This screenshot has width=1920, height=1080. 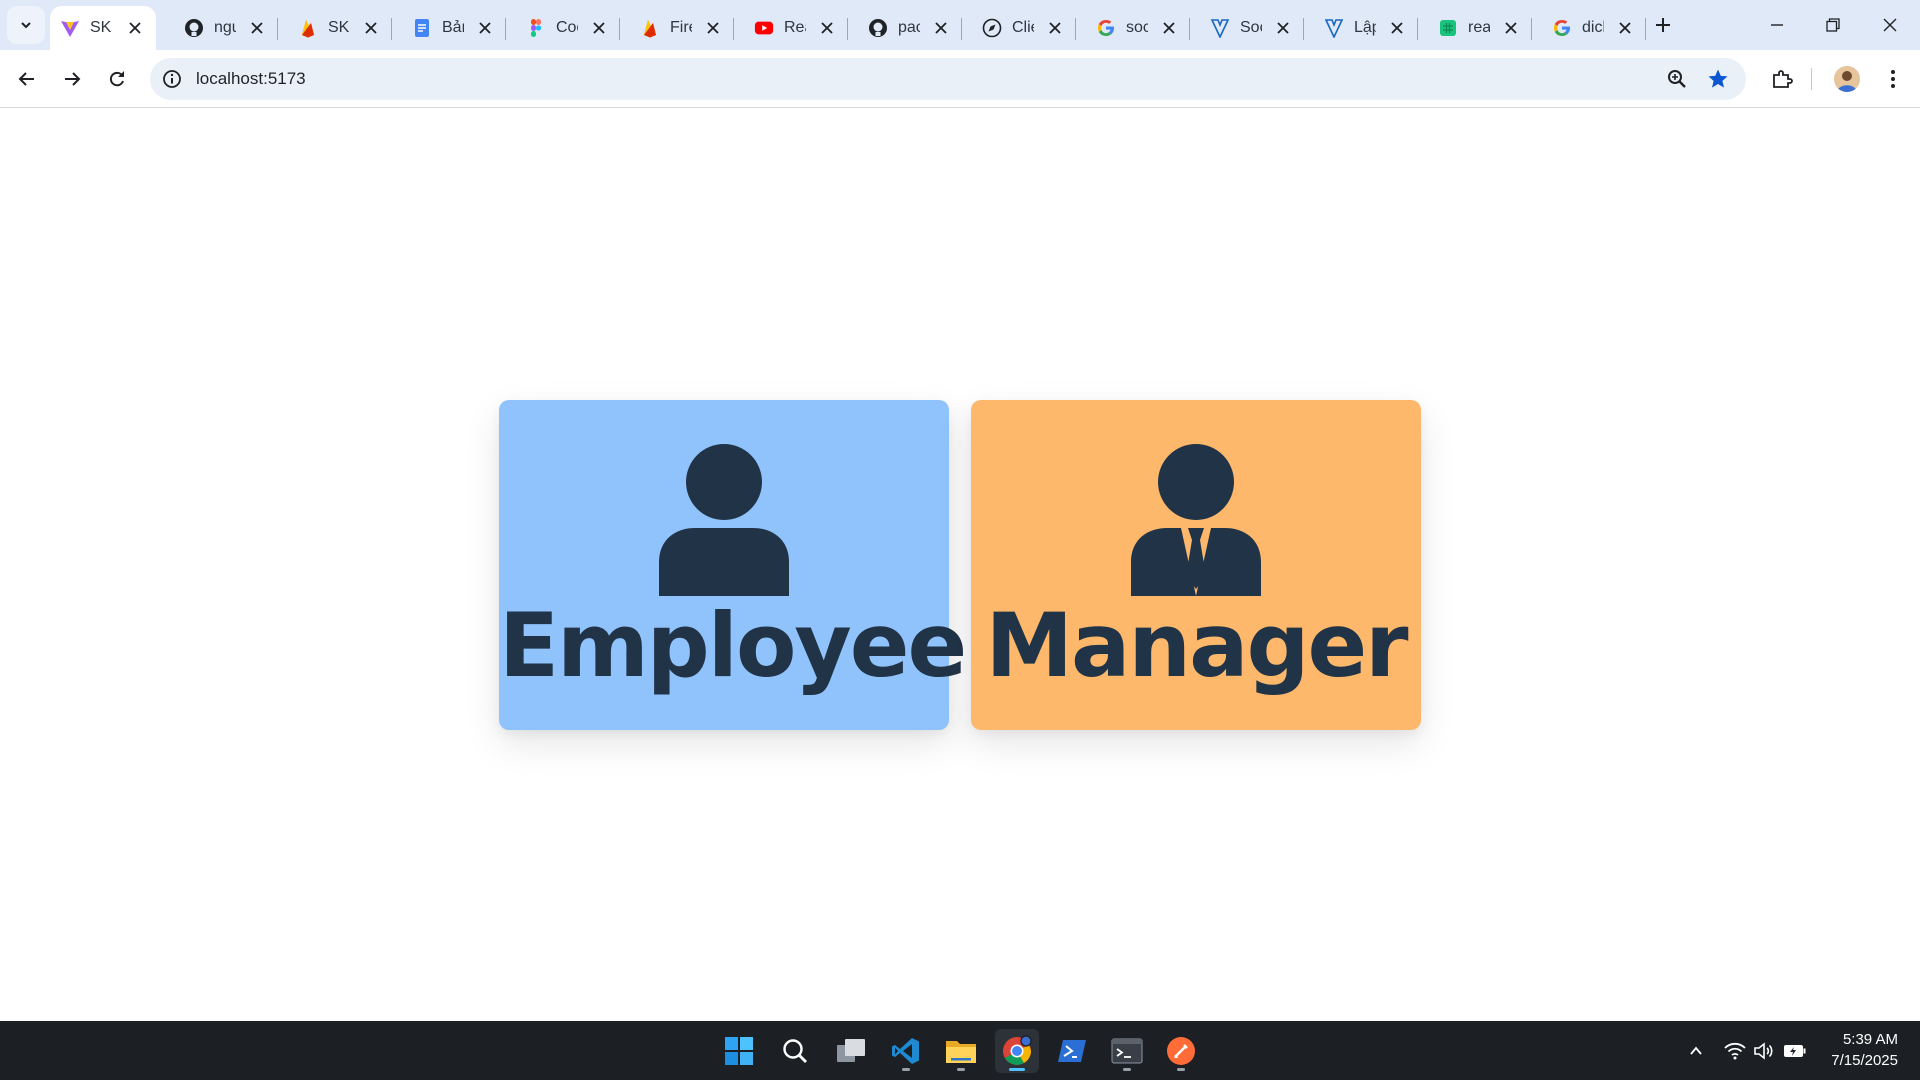 I want to click on vscode-icon, so click(x=905, y=1051).